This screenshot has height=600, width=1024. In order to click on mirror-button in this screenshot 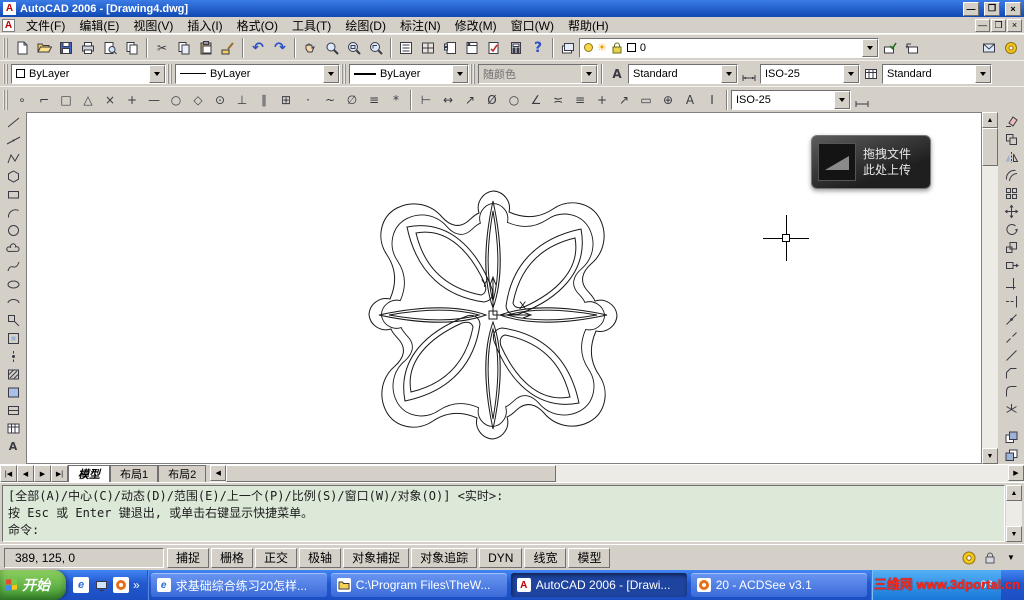, I will do `click(1011, 157)`.